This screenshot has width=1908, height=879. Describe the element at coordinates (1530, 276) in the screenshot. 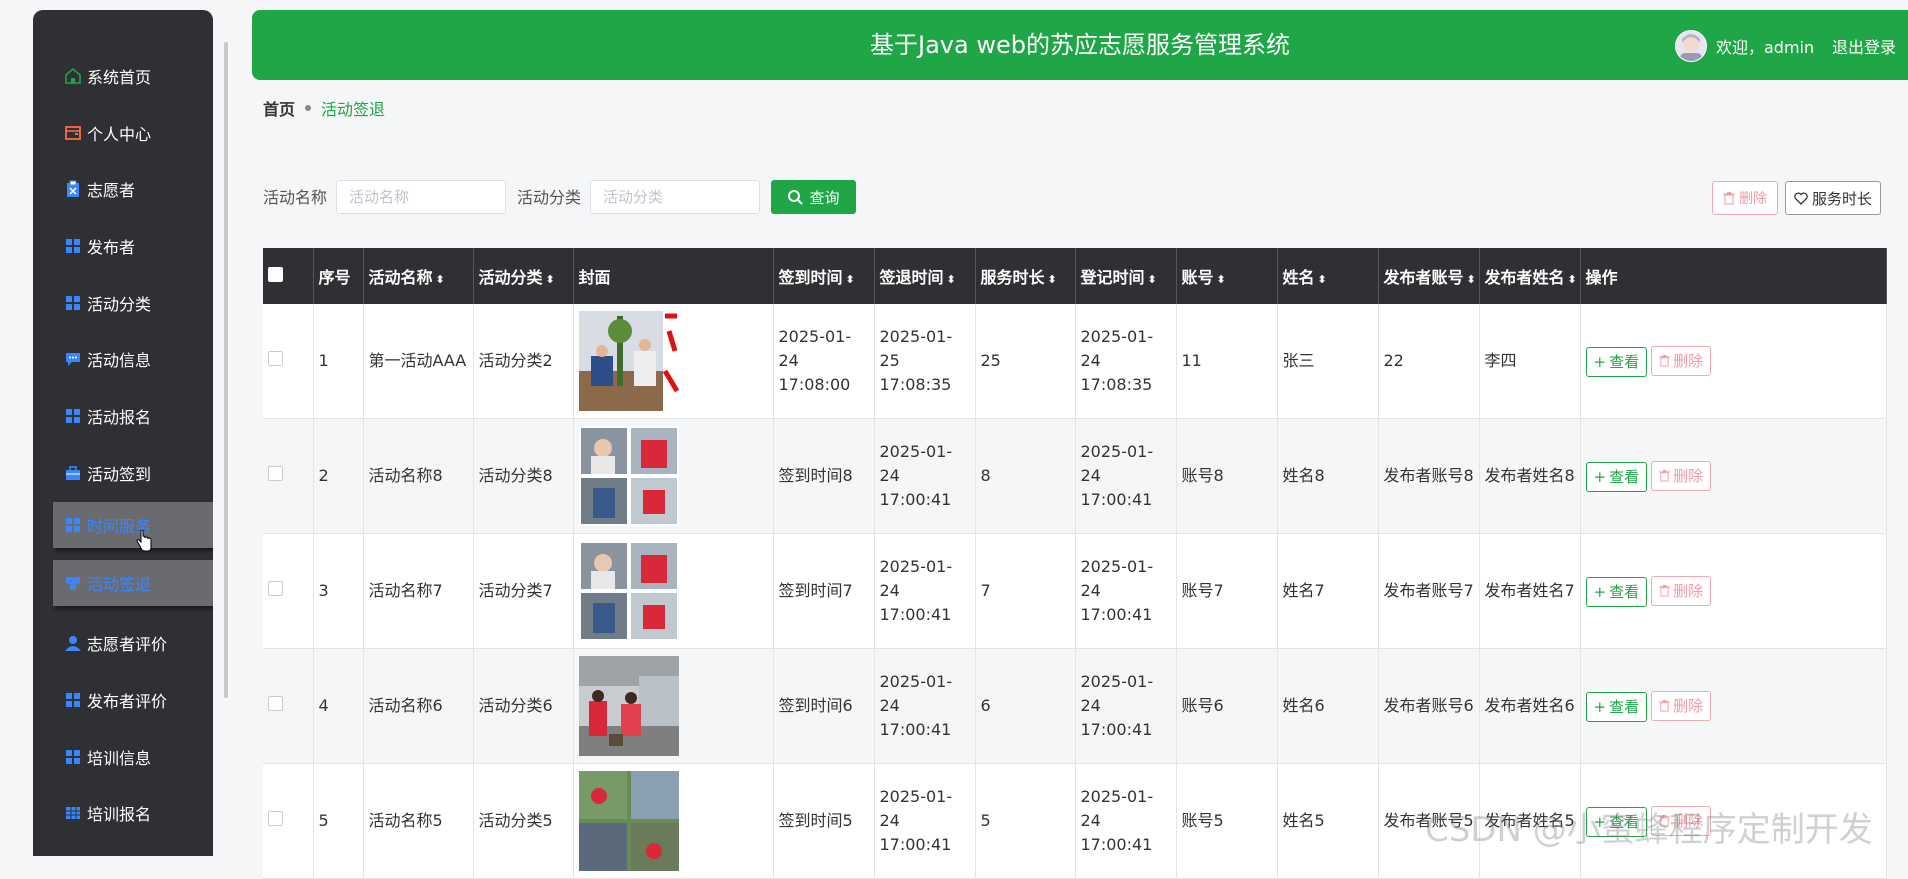

I see `column-header-12: 发布者姓名 ⬍` at that location.